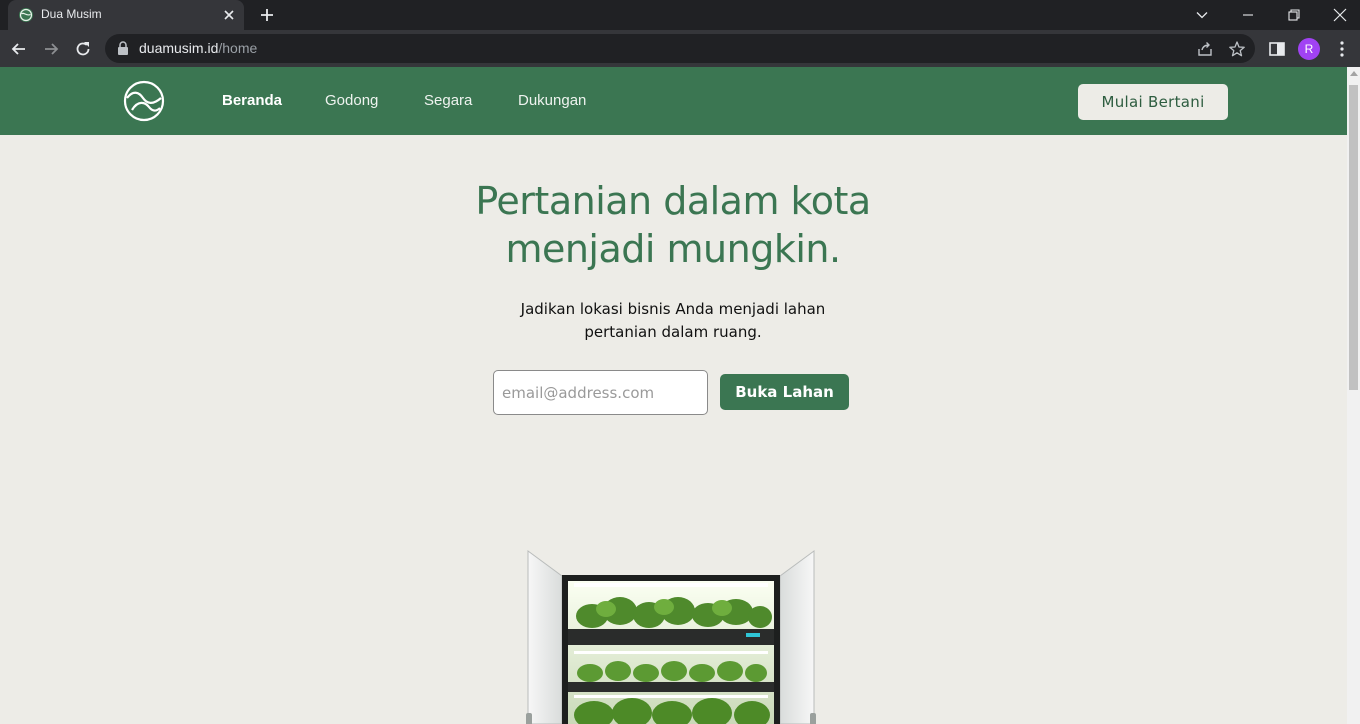 Image resolution: width=1360 pixels, height=724 pixels. I want to click on share-icon, so click(1205, 49).